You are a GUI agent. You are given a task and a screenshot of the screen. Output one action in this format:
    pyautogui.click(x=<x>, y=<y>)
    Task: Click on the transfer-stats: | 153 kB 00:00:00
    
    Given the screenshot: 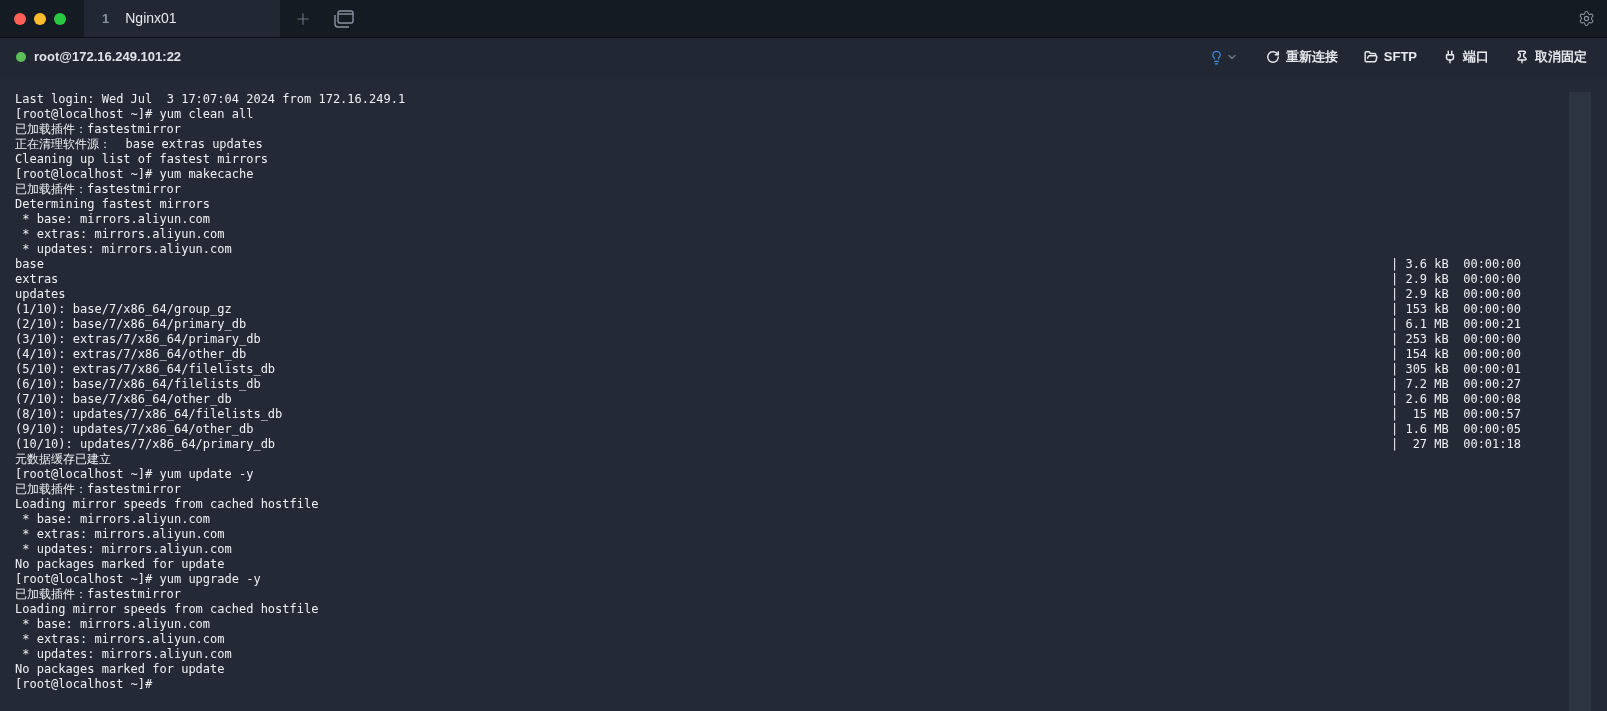 What is the action you would take?
    pyautogui.click(x=1455, y=309)
    